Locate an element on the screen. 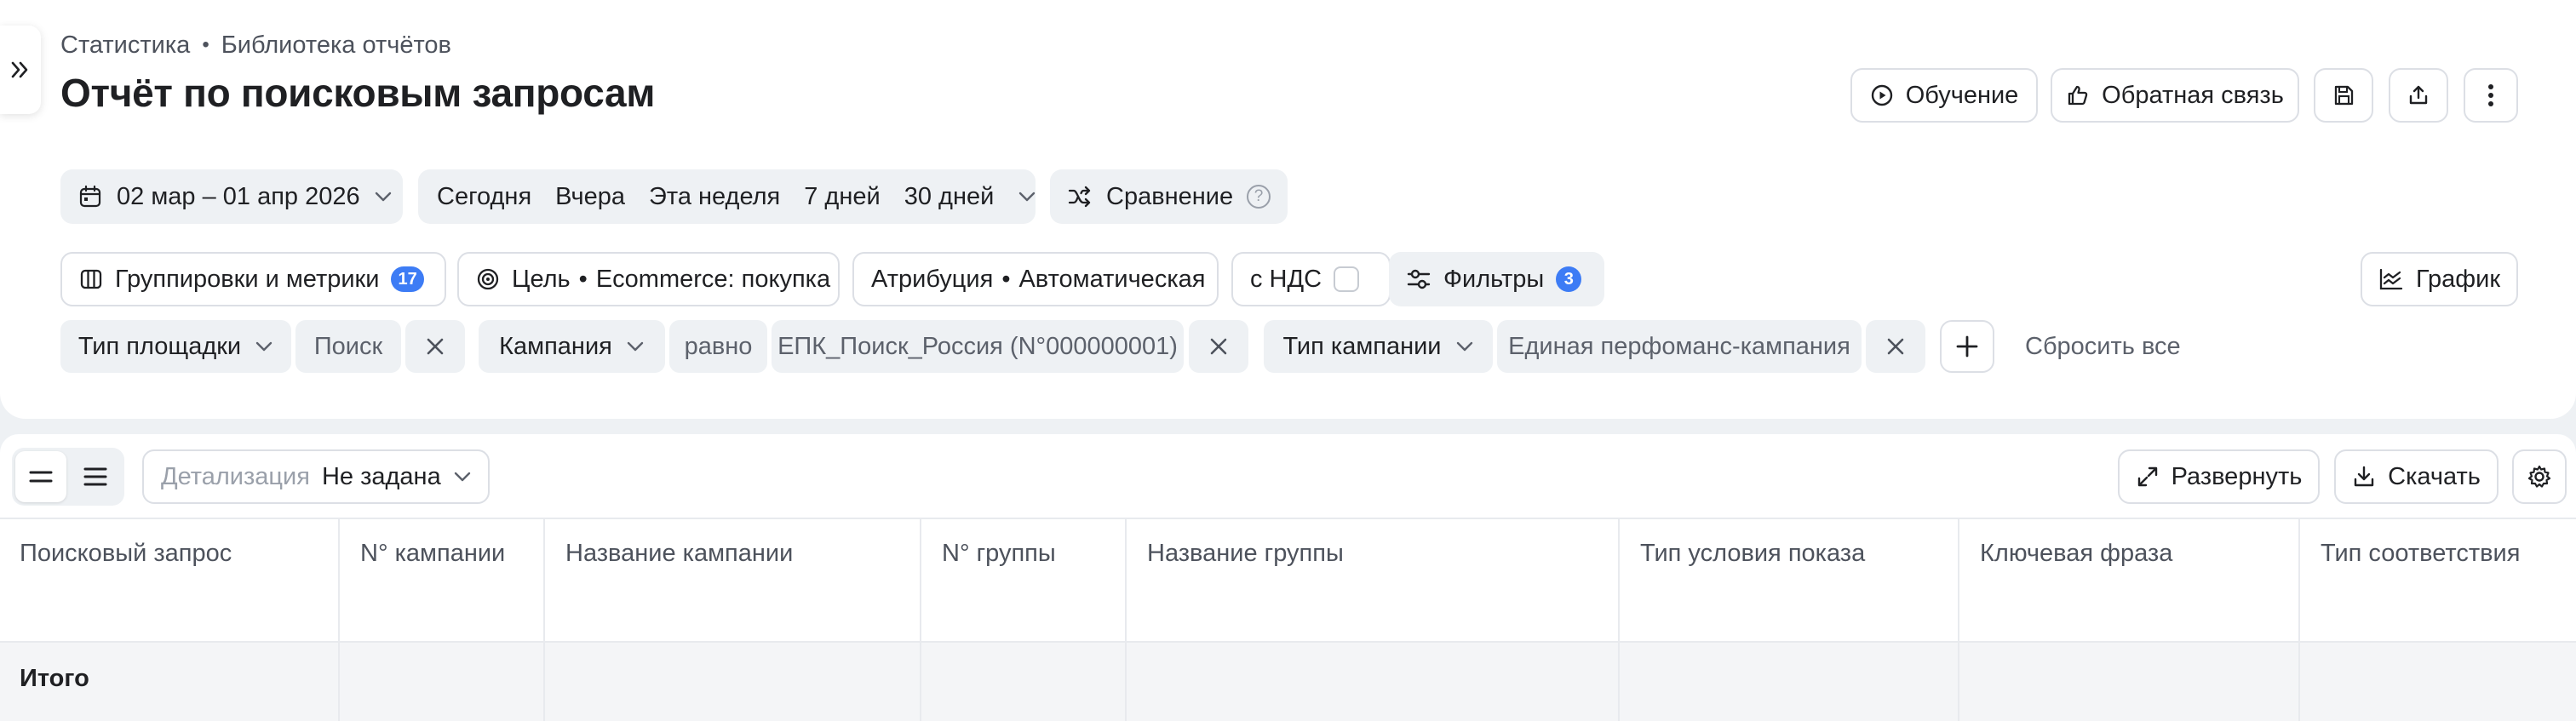  thumbs-up-icon is located at coordinates (2078, 95).